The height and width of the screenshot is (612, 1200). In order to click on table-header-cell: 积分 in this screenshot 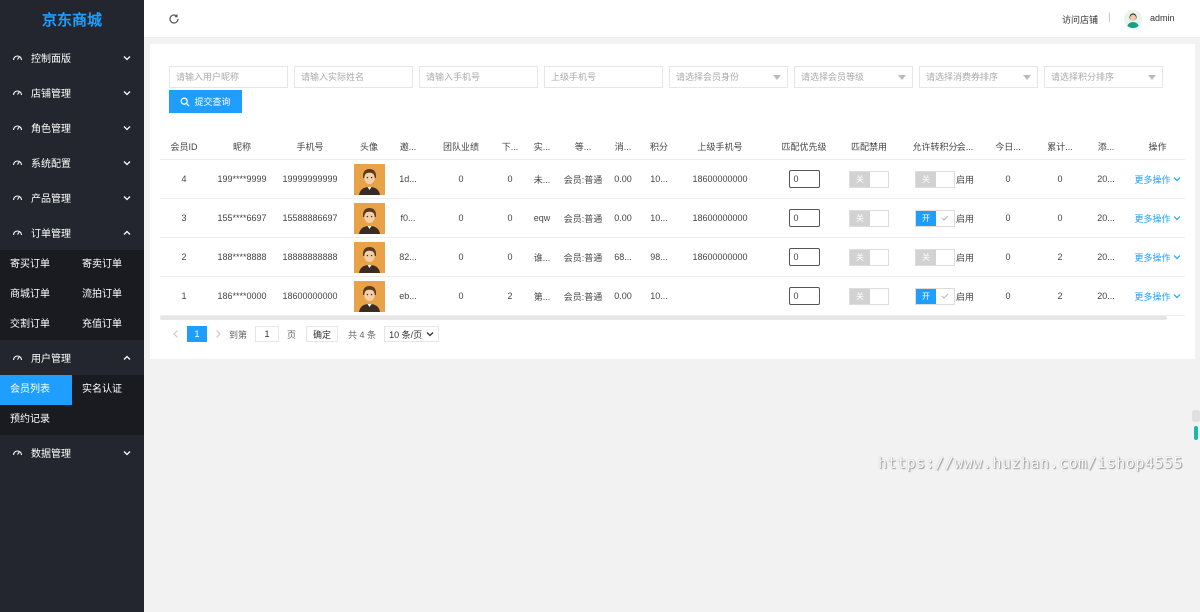, I will do `click(659, 146)`.